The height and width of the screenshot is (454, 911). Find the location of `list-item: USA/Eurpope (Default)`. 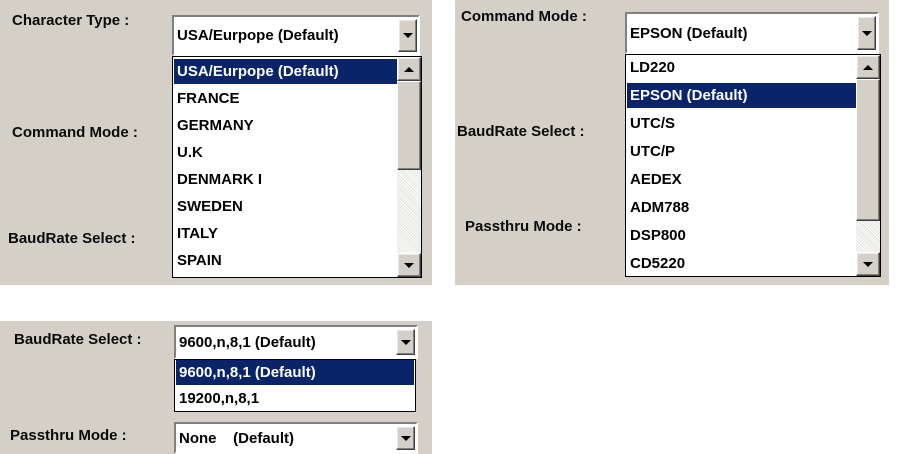

list-item: USA/Eurpope (Default) is located at coordinates (285, 71).